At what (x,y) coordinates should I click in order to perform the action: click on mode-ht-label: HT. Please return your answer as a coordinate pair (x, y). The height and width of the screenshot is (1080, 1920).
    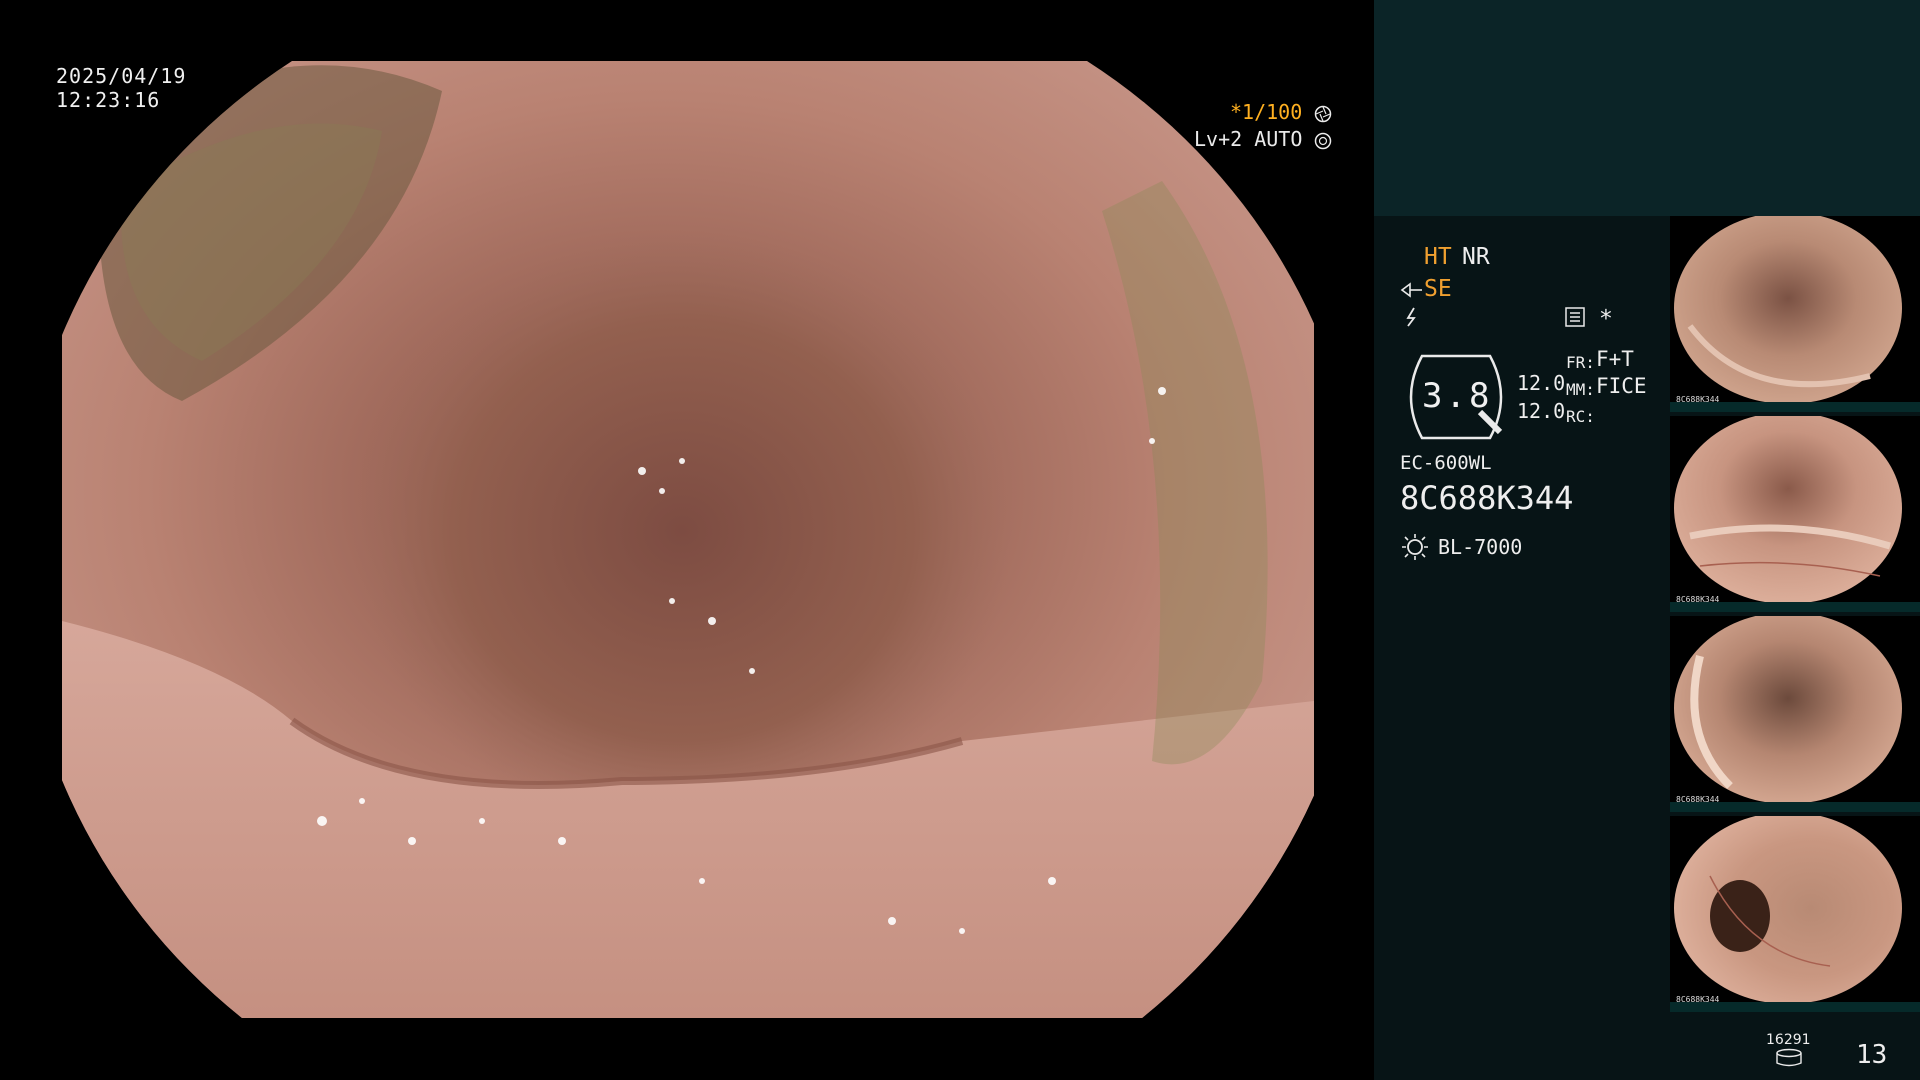
    Looking at the image, I should click on (1438, 257).